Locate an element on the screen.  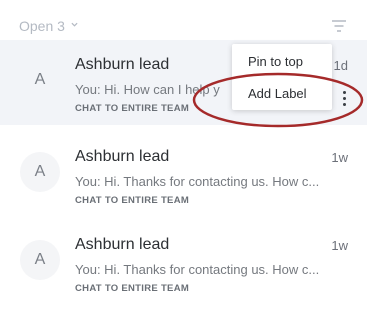
conversation-time: 1d is located at coordinates (340, 65).